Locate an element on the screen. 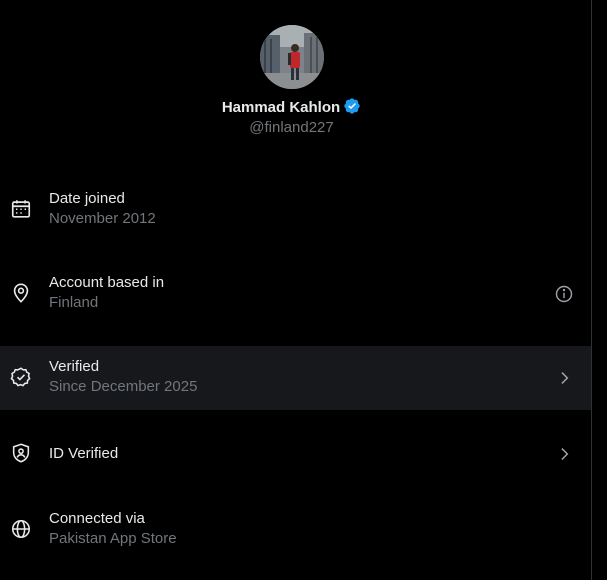 This screenshot has width=607, height=580. row-subtitle: November 2012 is located at coordinates (102, 218).